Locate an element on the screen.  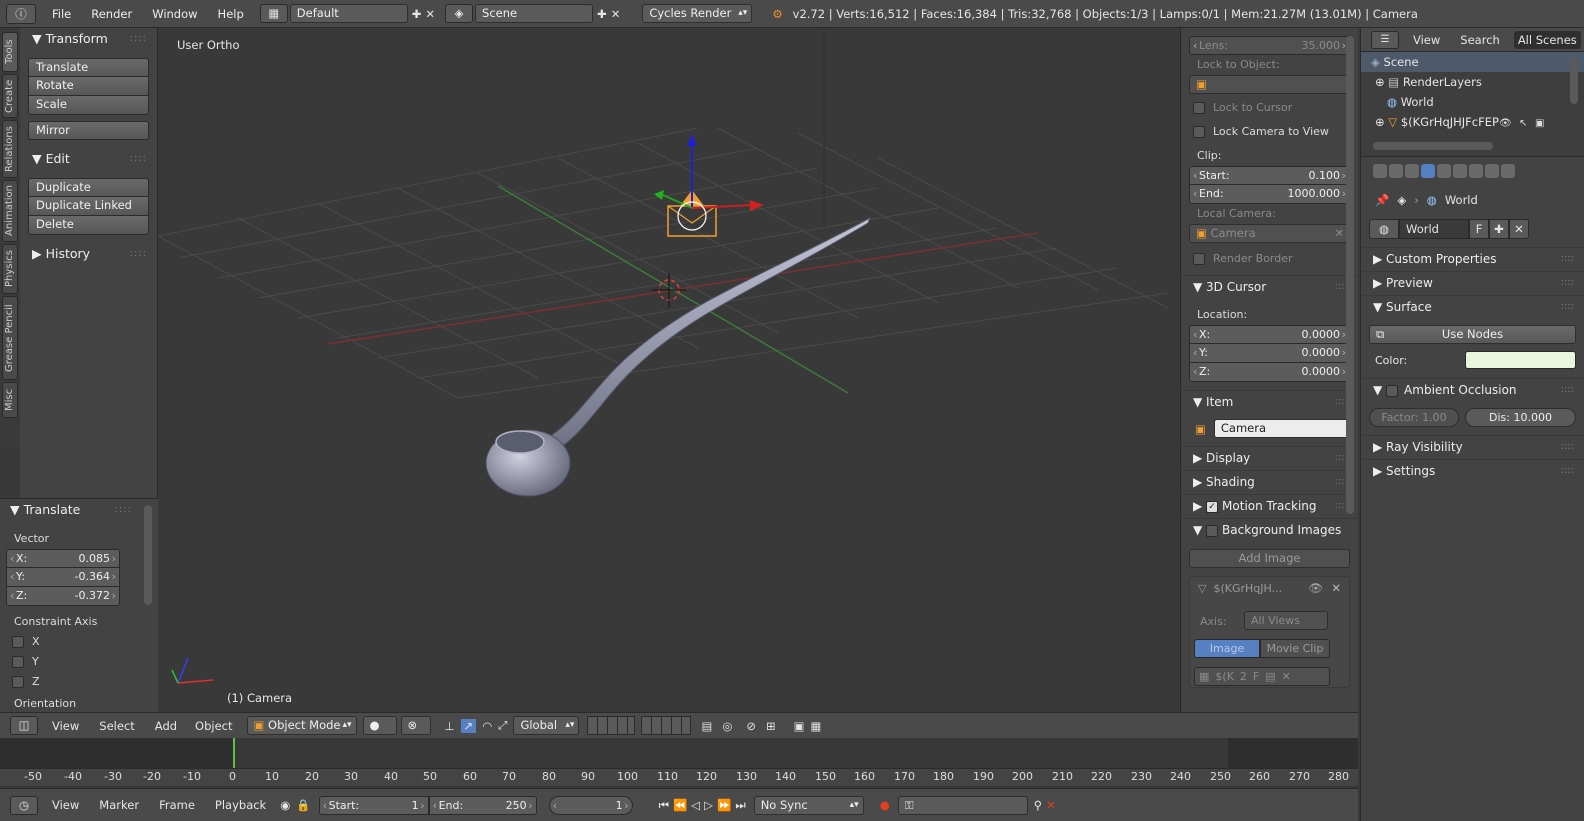
visibility-eye-icon: 👁 is located at coordinates (1505, 123).